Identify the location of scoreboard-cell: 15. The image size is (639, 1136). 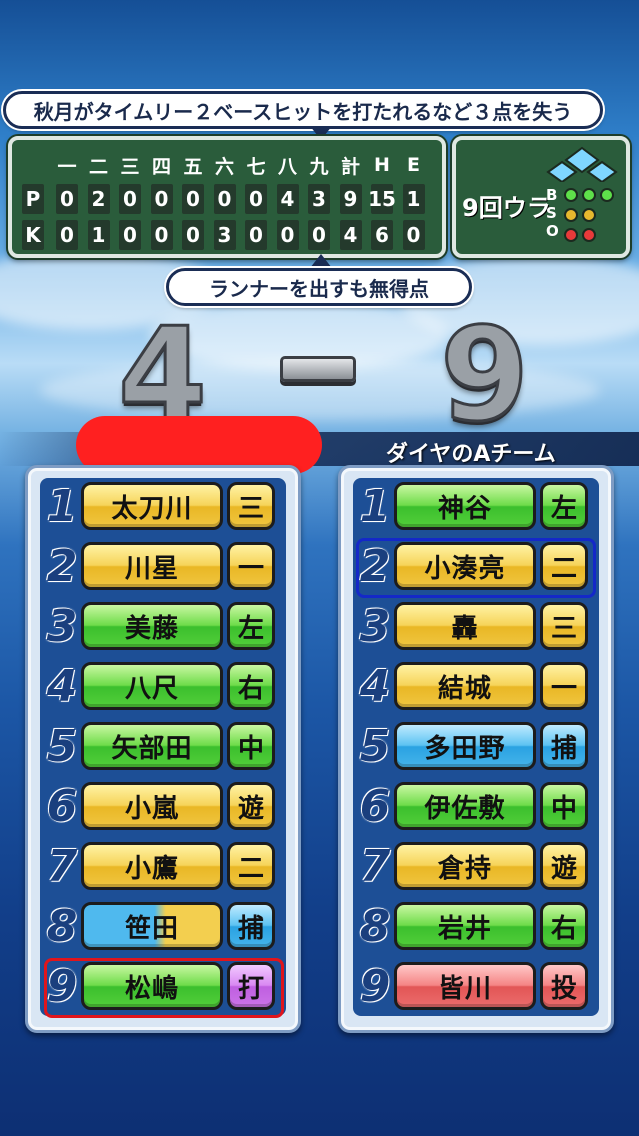
(382, 199).